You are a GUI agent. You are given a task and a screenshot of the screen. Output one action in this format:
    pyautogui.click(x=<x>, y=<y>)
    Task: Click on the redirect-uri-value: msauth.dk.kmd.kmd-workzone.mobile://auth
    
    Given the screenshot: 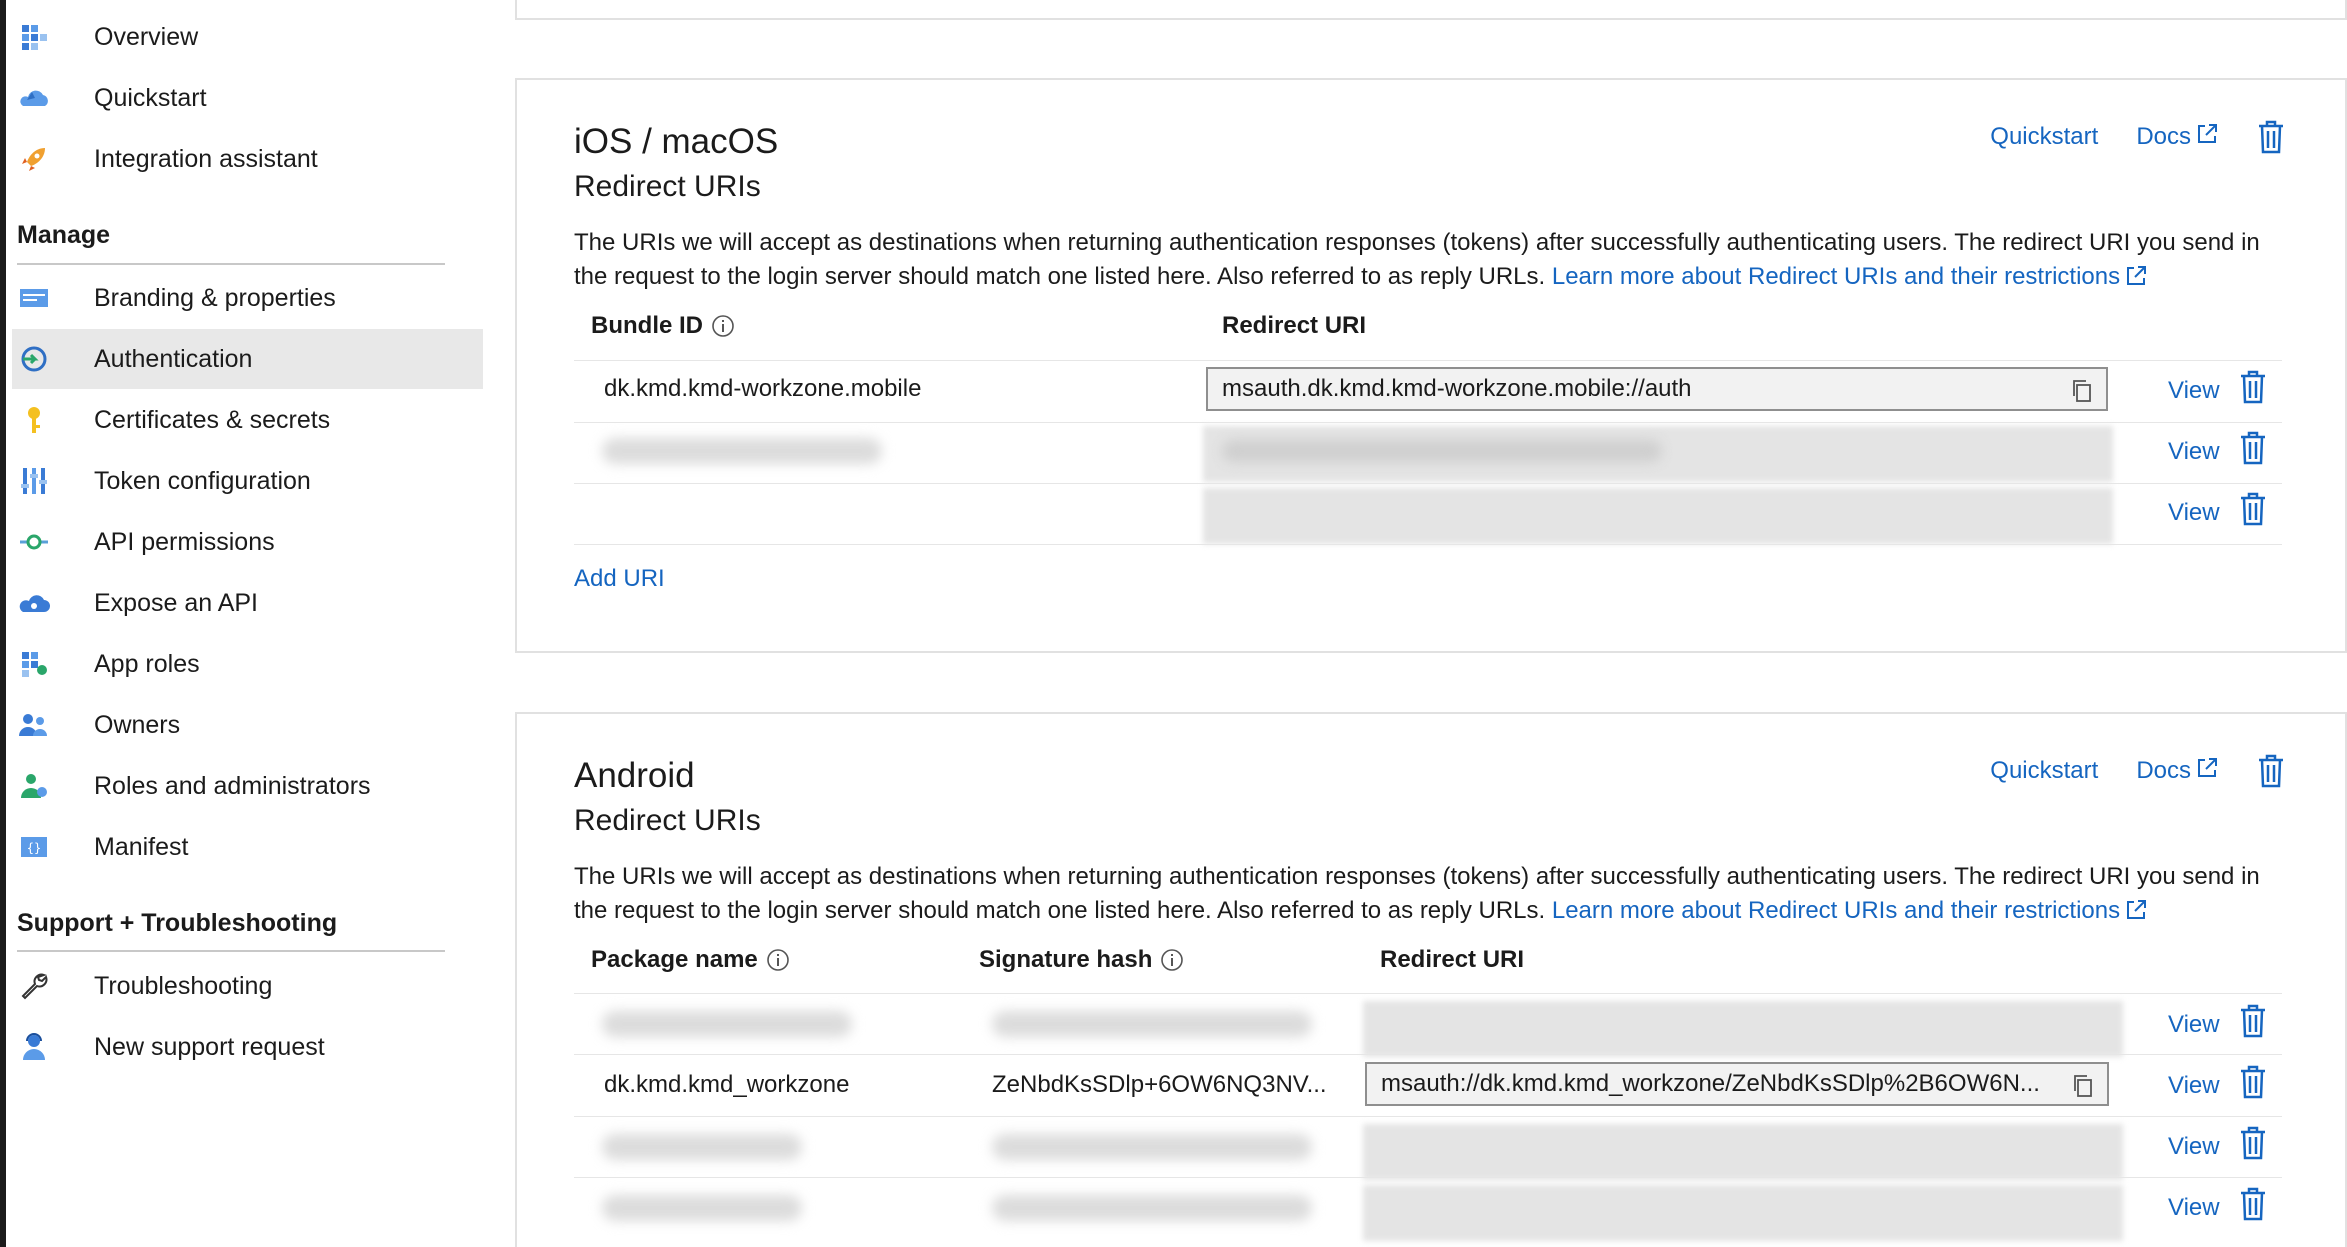 What is the action you would take?
    pyautogui.click(x=1457, y=388)
    